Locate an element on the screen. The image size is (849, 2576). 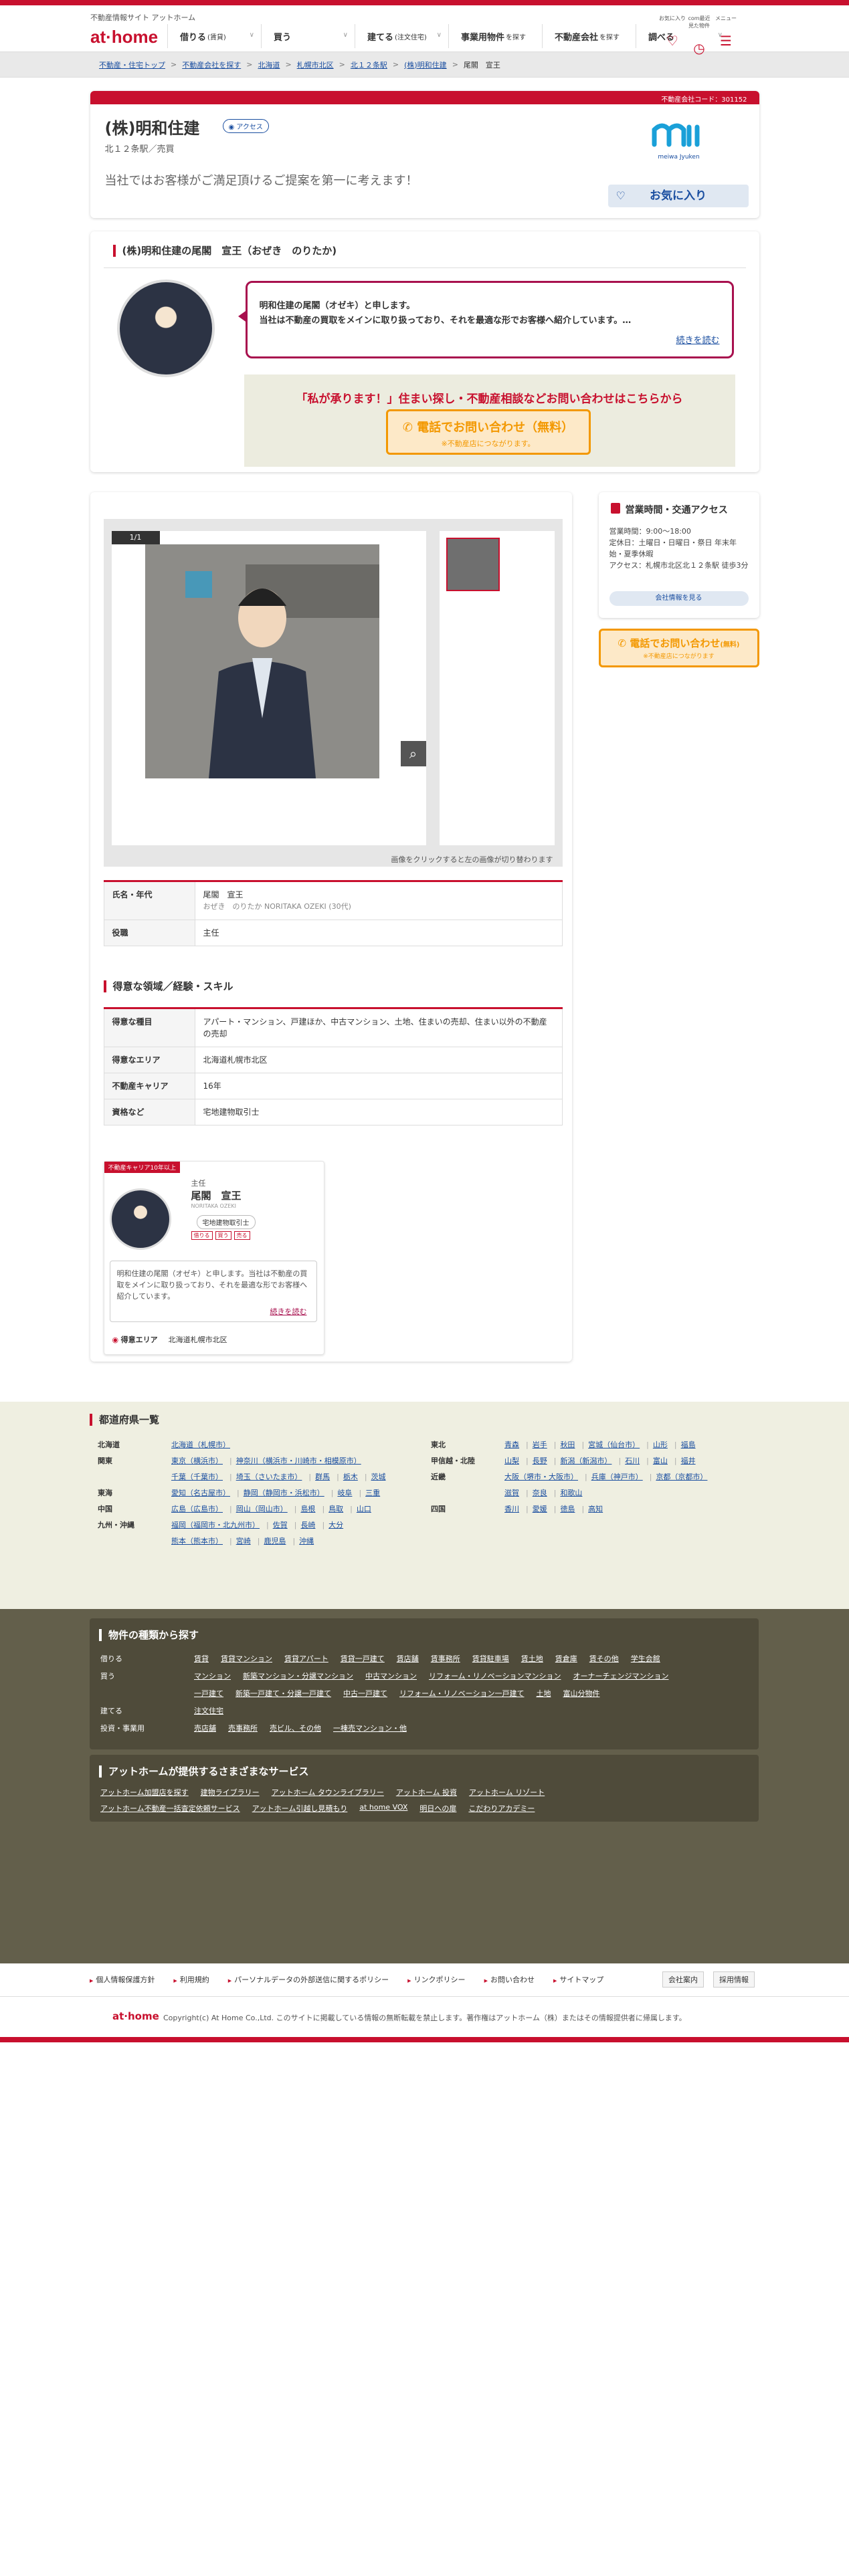
prefecture-link: 鹿児島 is located at coordinates (275, 1541).